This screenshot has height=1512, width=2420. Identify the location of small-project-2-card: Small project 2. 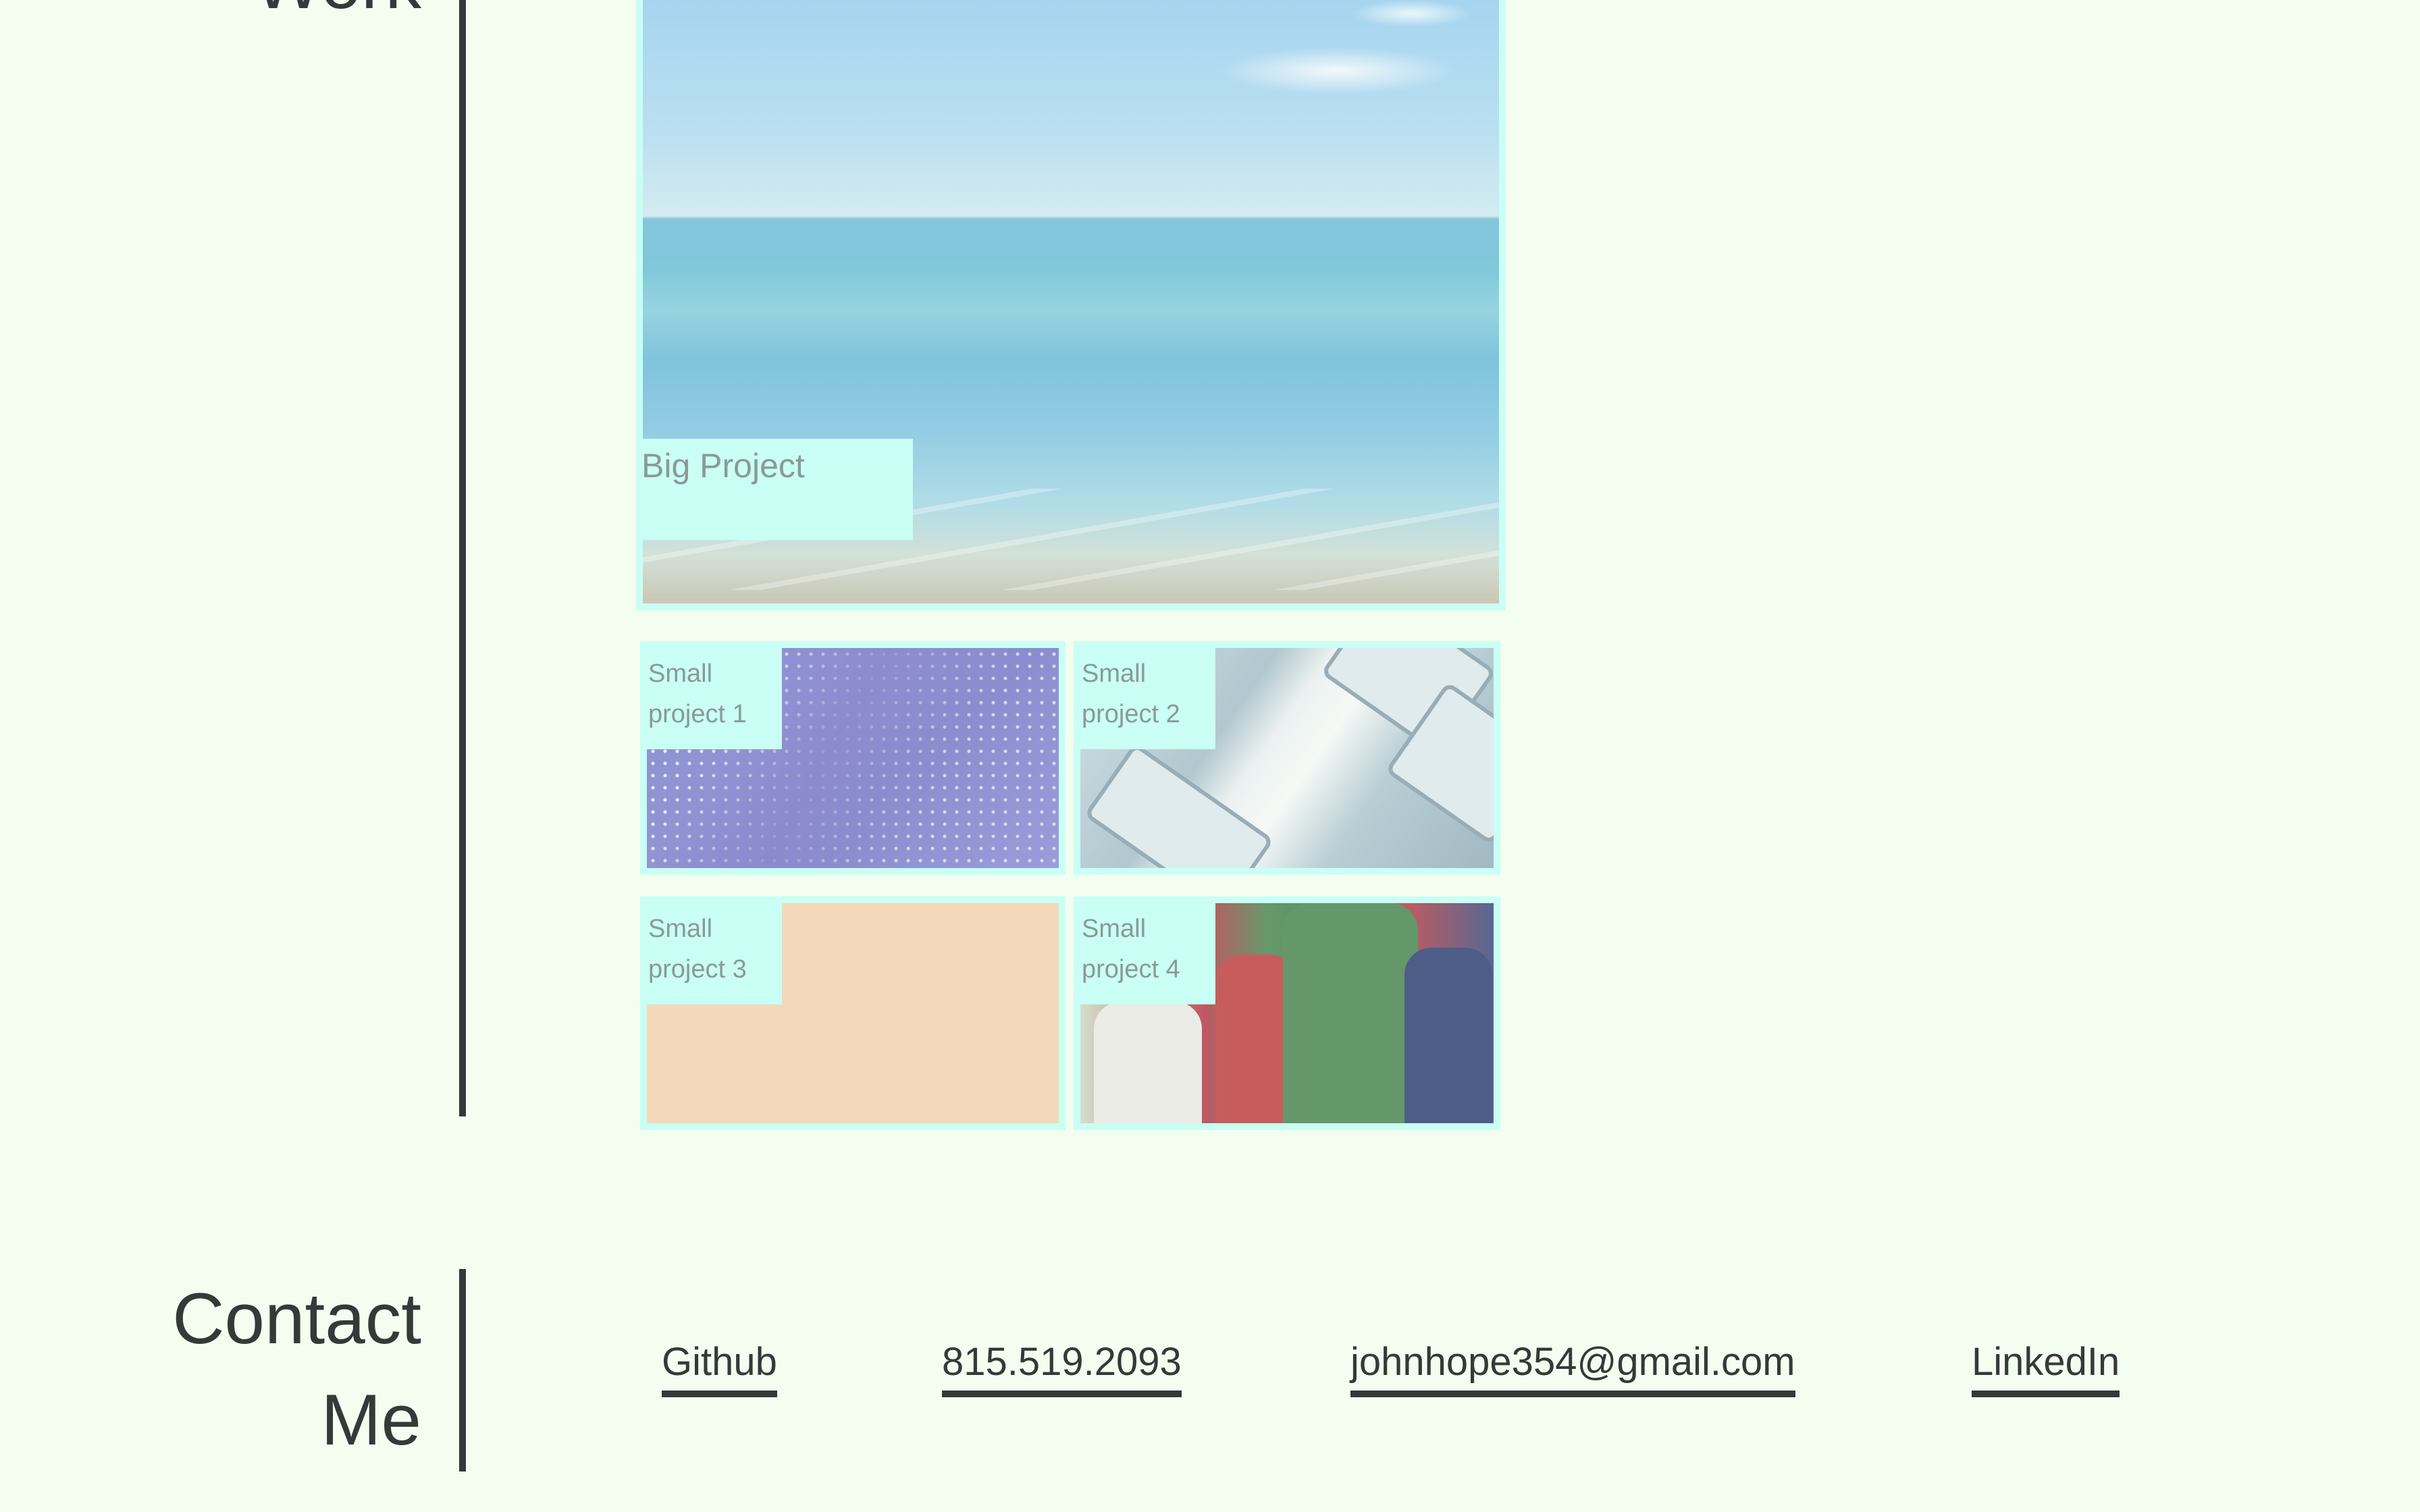
(1287, 758).